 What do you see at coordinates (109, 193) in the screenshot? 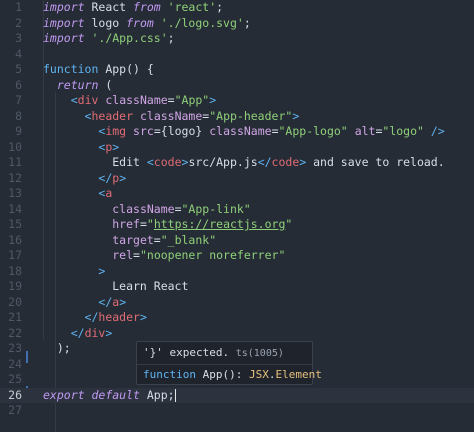
I see `code-token: a` at bounding box center [109, 193].